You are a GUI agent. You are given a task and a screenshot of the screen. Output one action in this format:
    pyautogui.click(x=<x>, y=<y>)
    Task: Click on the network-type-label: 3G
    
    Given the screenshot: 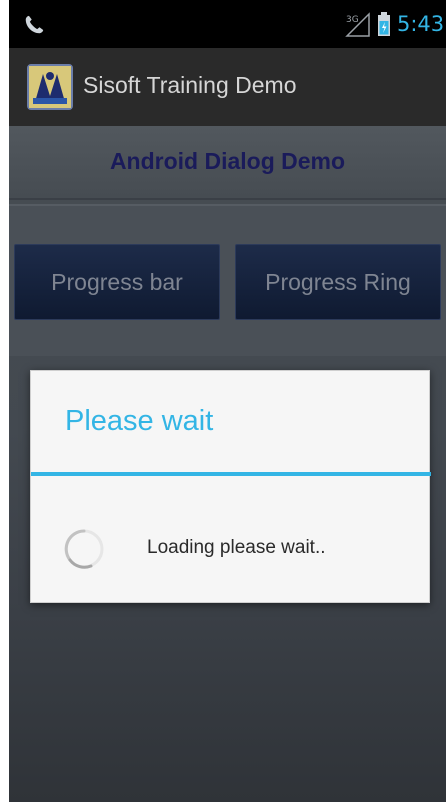 What is the action you would take?
    pyautogui.click(x=352, y=20)
    